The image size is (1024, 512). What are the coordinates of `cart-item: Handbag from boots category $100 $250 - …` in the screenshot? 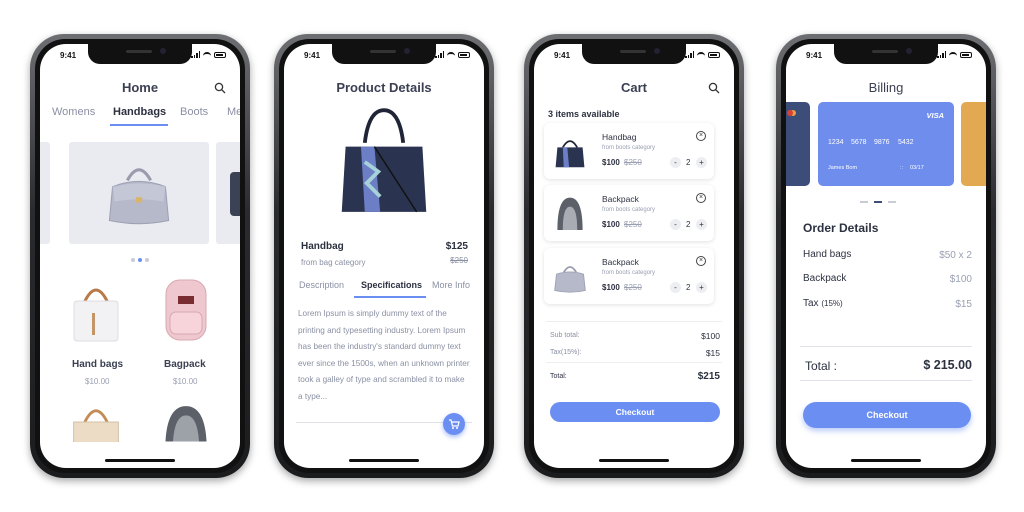 It's located at (629, 151).